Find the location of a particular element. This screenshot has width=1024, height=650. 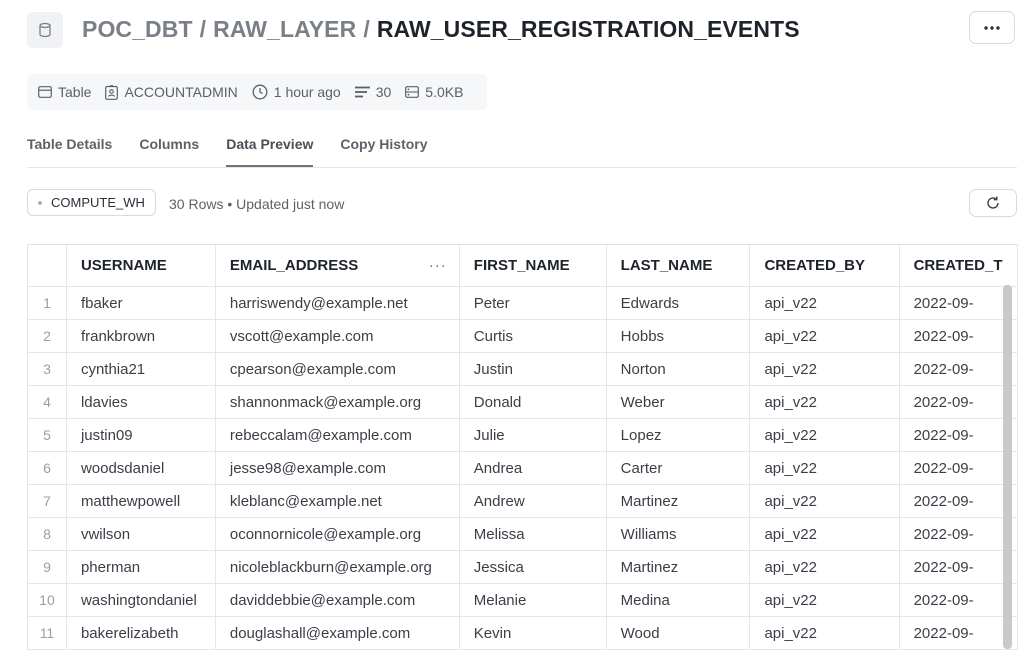

cell-username: matthewpowell is located at coordinates (141, 501).